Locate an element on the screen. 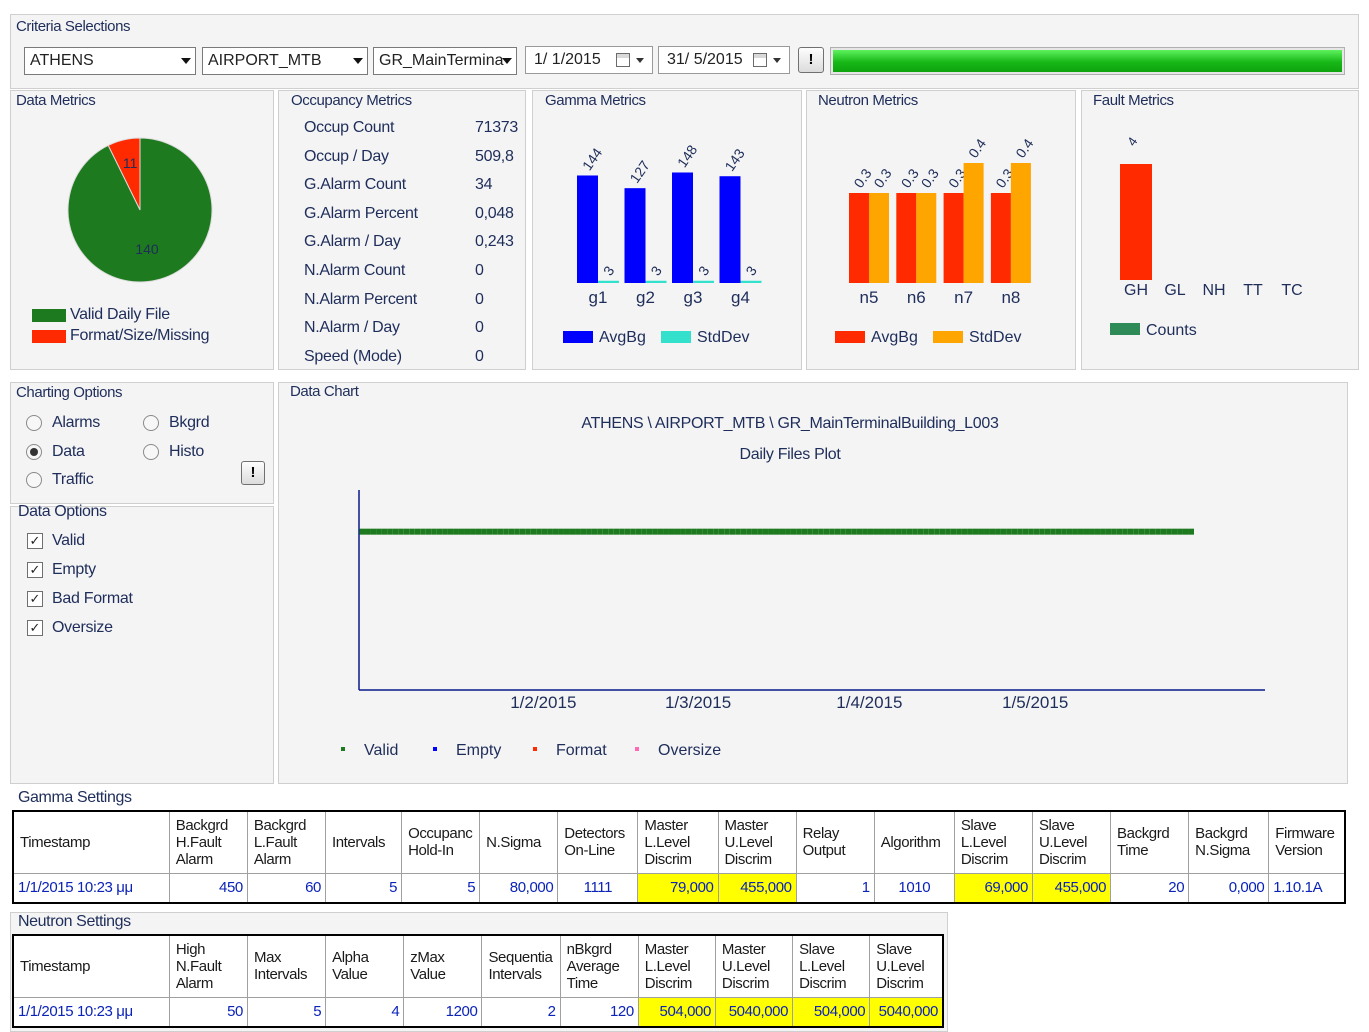  neutron-header-high-n-fault-alarm: High N.Fault Alarm is located at coordinates (208, 966).